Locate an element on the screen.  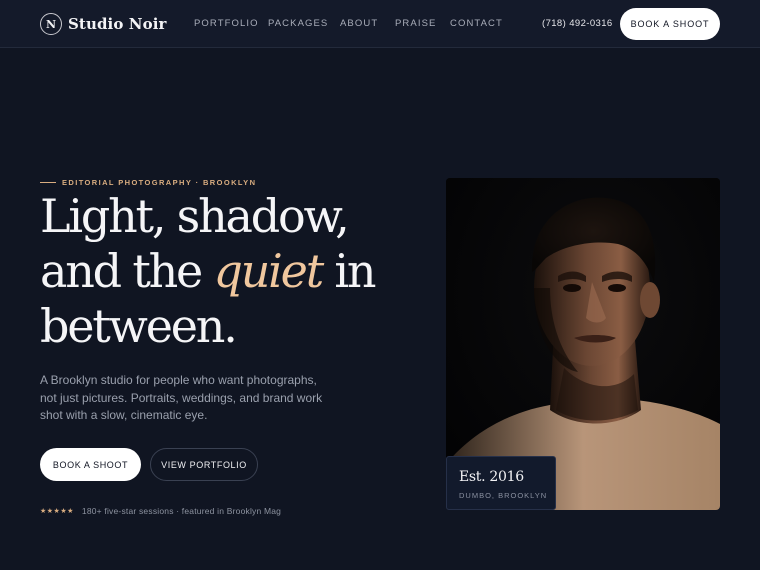
eyebrow-divider is located at coordinates (48, 182).